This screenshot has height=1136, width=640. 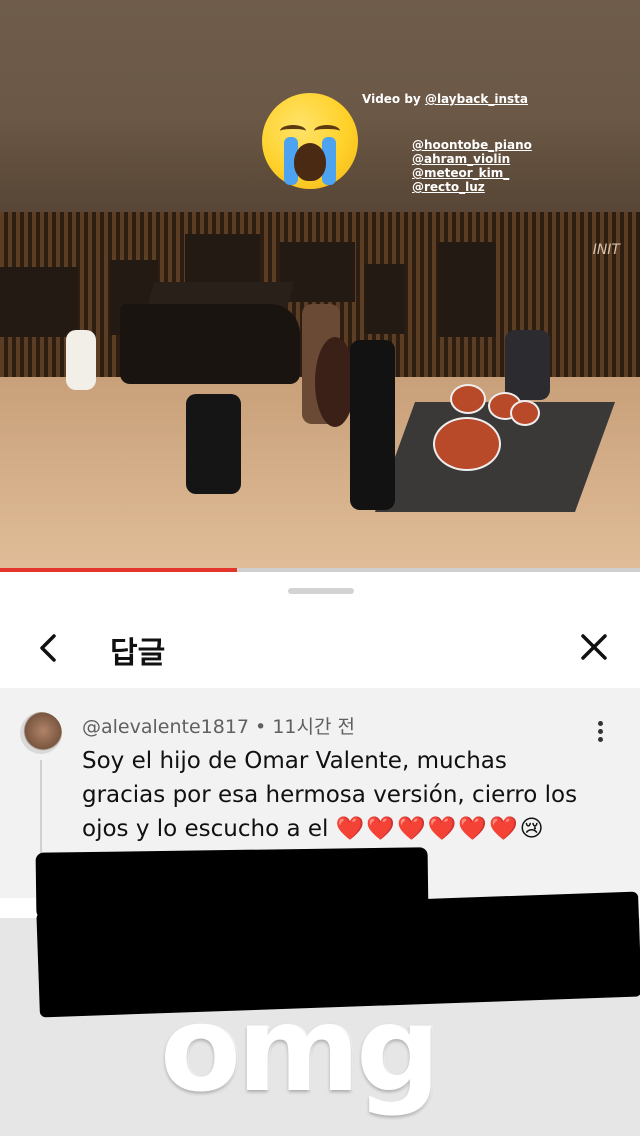 I want to click on avatar, so click(x=41, y=733).